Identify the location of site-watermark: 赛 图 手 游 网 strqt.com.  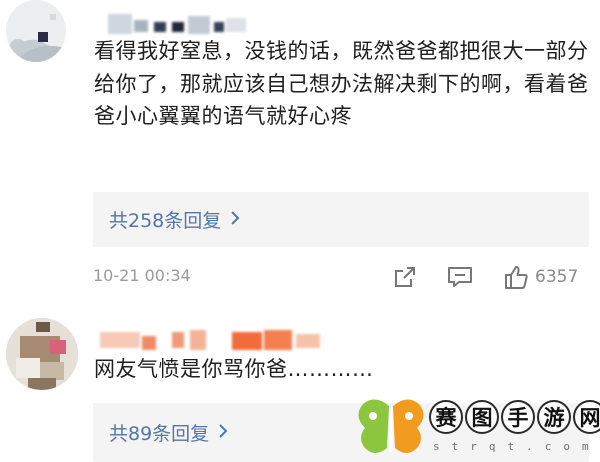
(477, 429).